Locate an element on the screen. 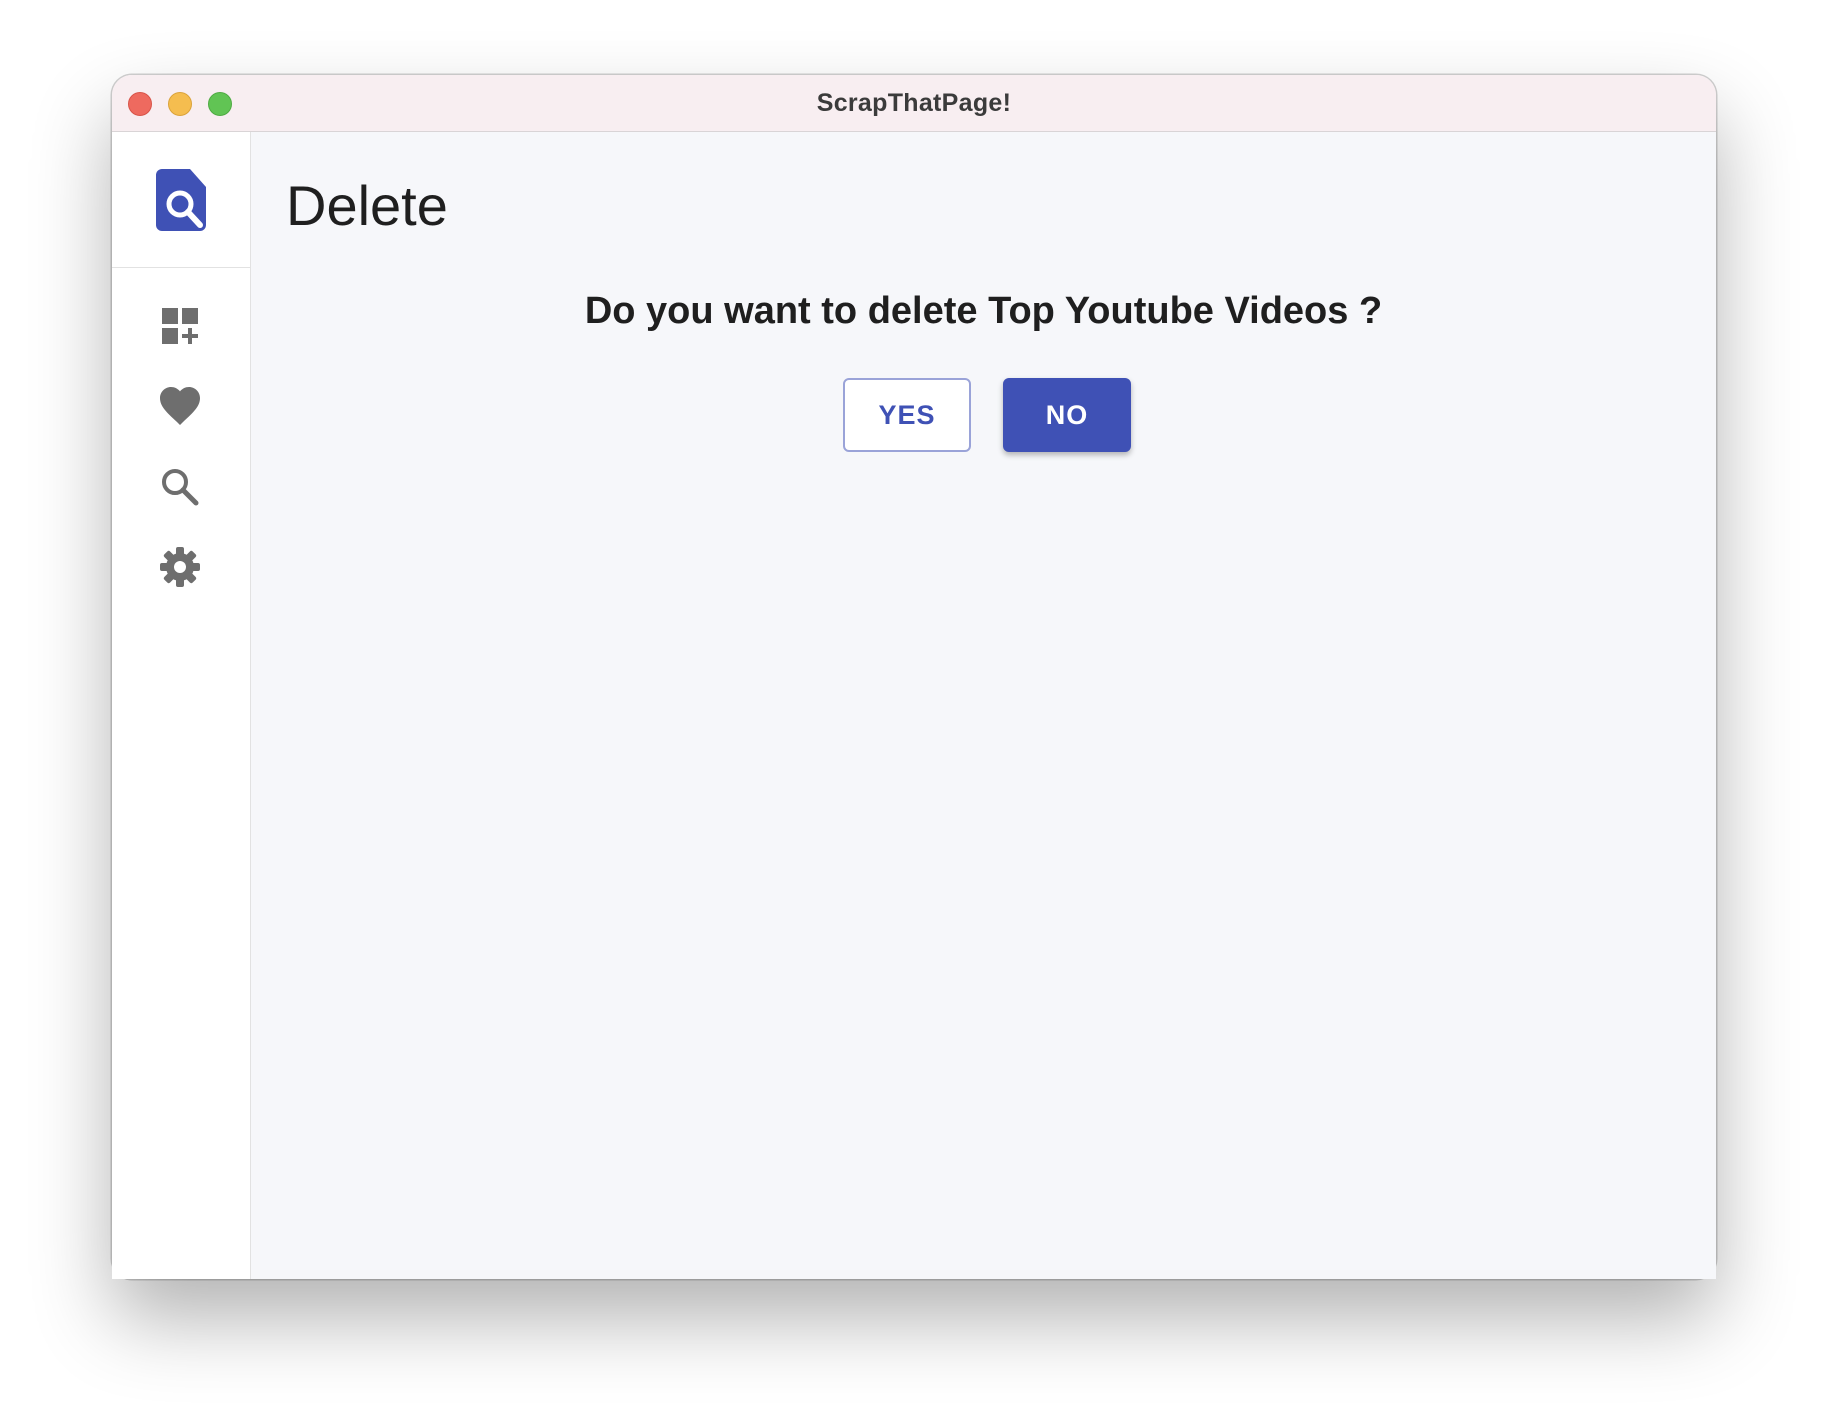  gear-icon is located at coordinates (180, 567).